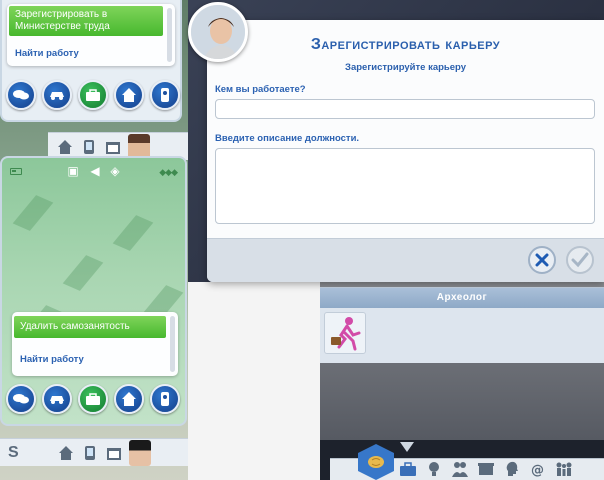  I want to click on lightbulb-icon, so click(434, 469).